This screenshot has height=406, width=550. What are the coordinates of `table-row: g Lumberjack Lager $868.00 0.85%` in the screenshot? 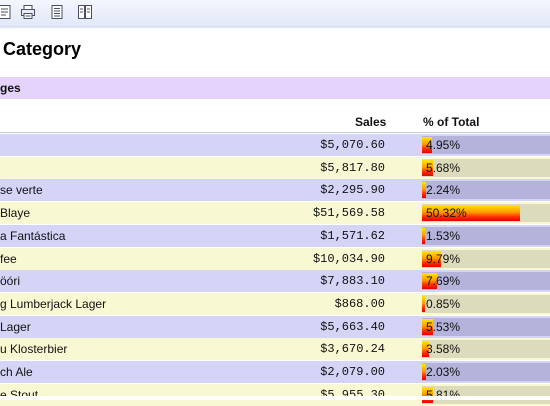 It's located at (275, 303).